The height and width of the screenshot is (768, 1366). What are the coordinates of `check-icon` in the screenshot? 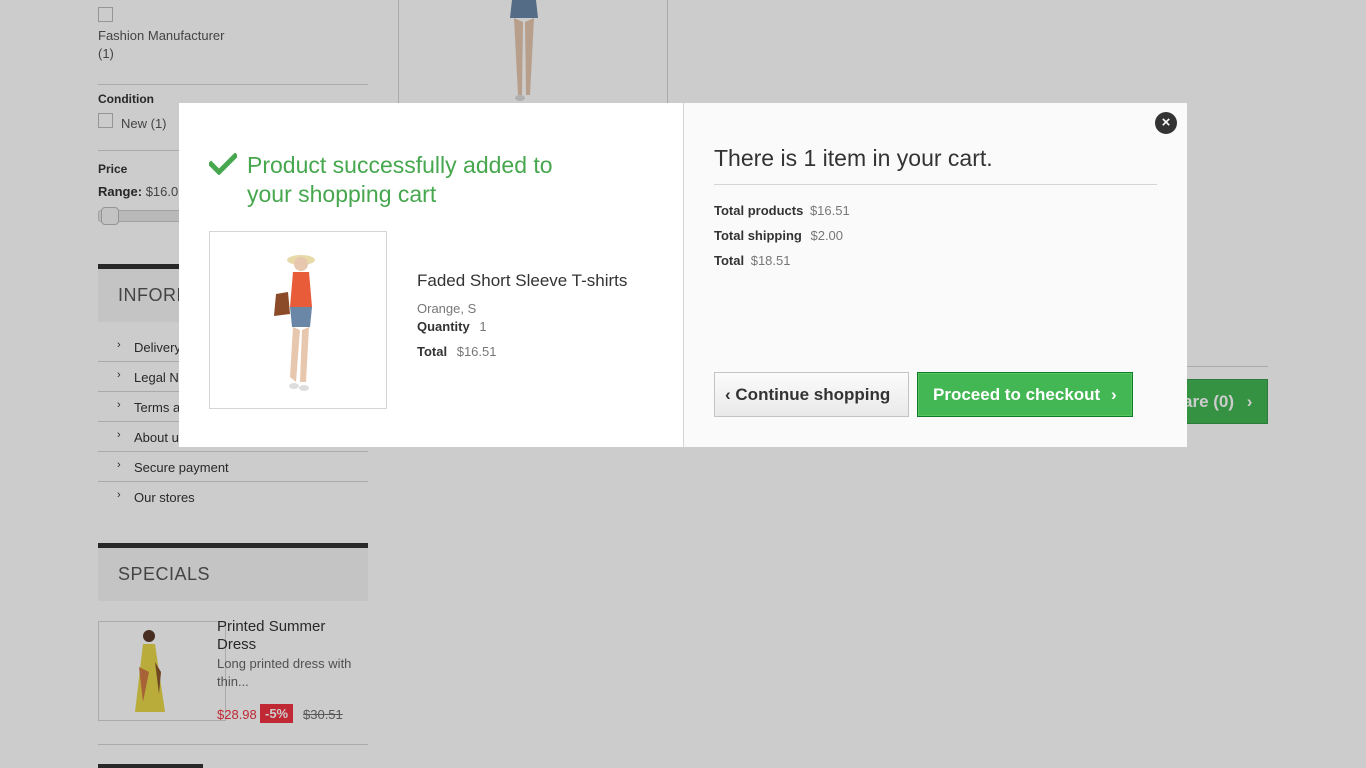 It's located at (223, 164).